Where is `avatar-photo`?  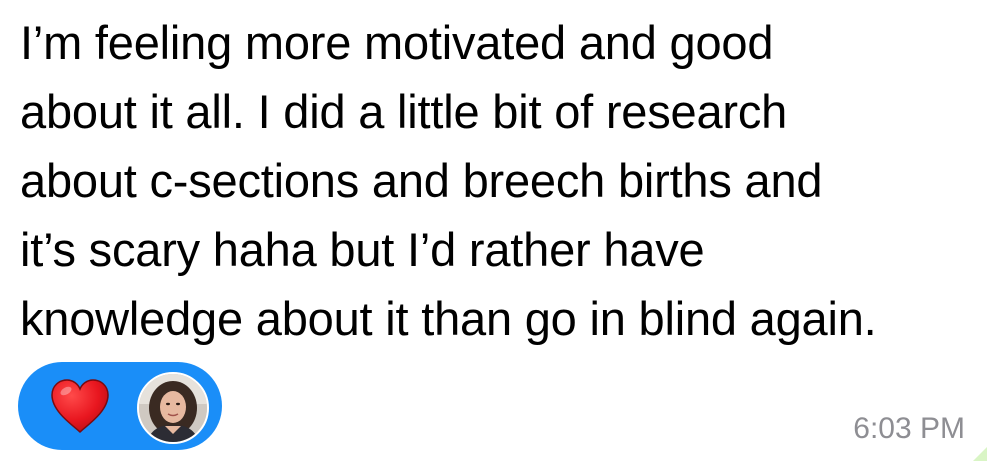 avatar-photo is located at coordinates (173, 408).